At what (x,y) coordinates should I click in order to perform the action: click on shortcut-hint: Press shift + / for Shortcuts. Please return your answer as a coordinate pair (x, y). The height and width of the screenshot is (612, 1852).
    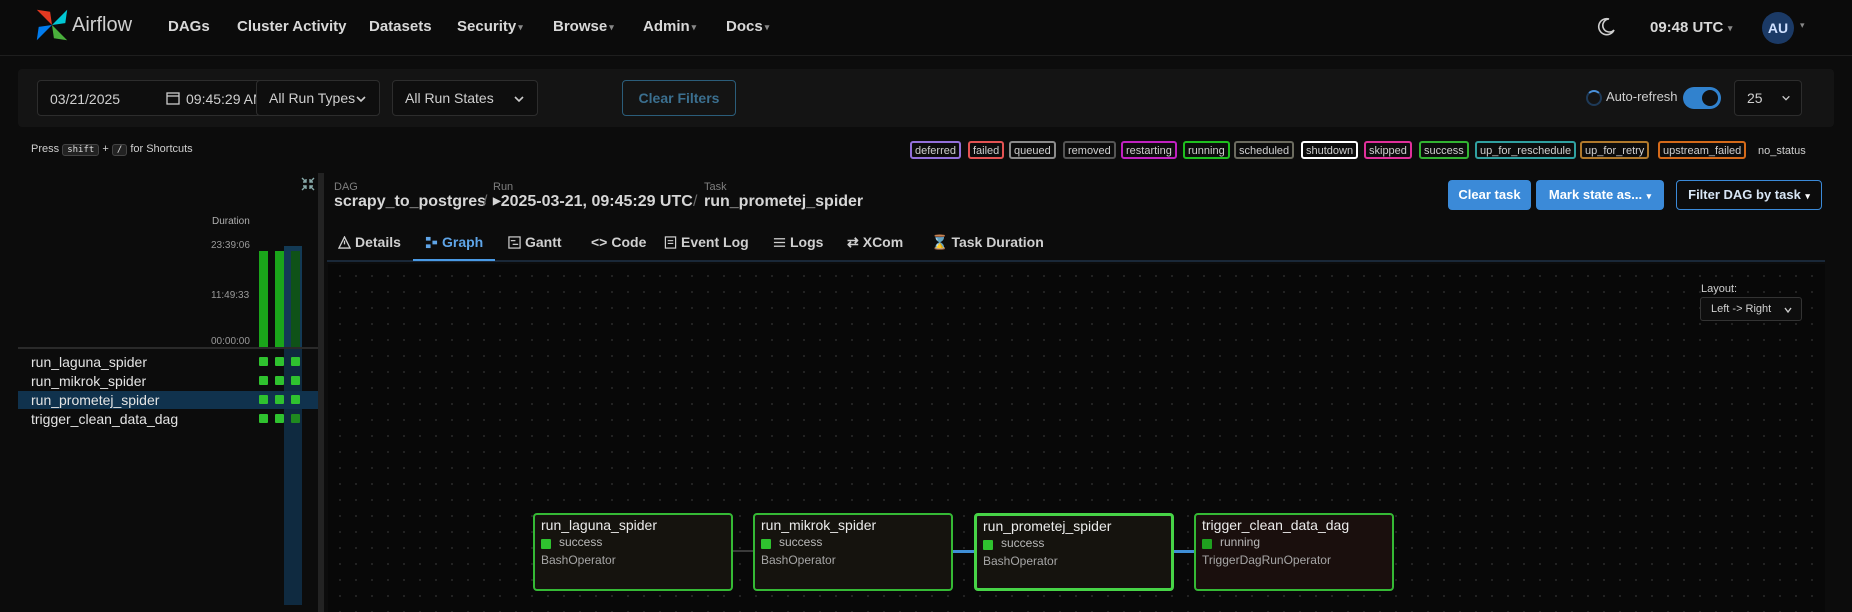
    Looking at the image, I should click on (112, 149).